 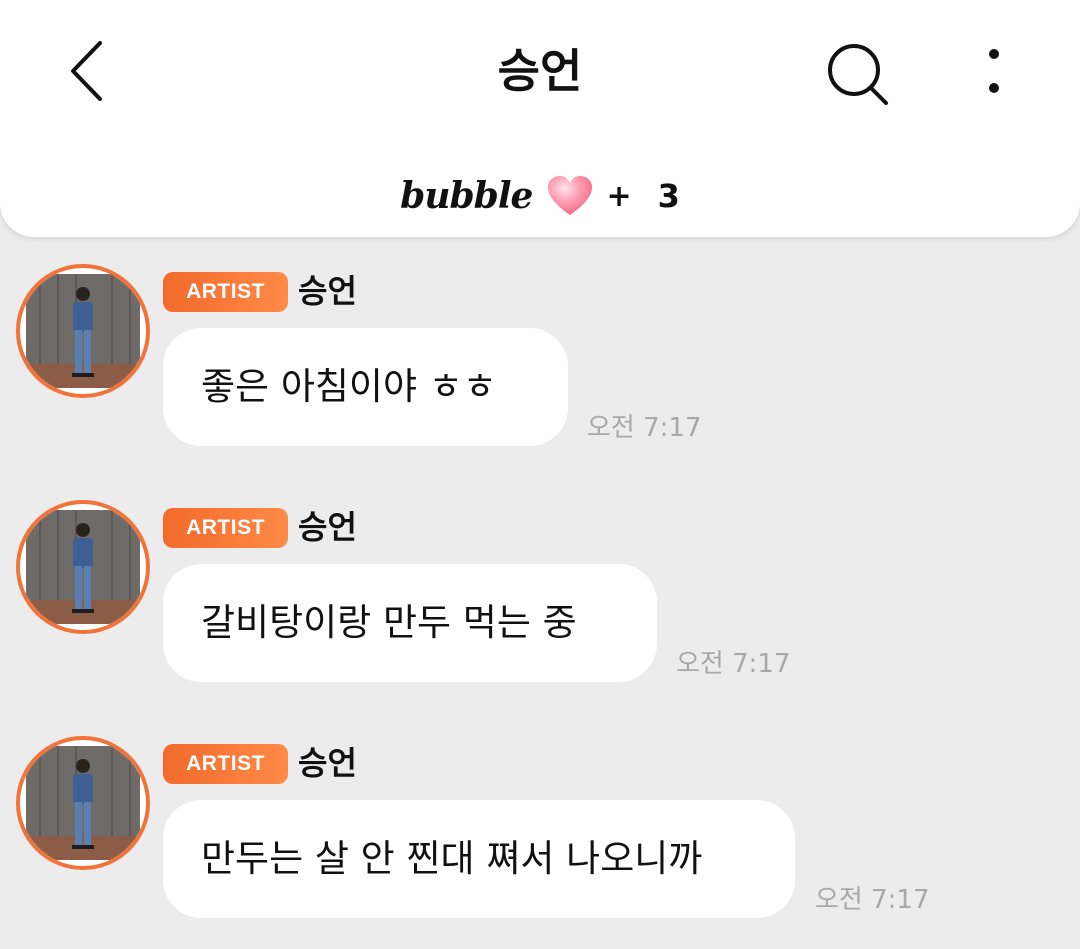 I want to click on plus-sign: +, so click(x=619, y=196).